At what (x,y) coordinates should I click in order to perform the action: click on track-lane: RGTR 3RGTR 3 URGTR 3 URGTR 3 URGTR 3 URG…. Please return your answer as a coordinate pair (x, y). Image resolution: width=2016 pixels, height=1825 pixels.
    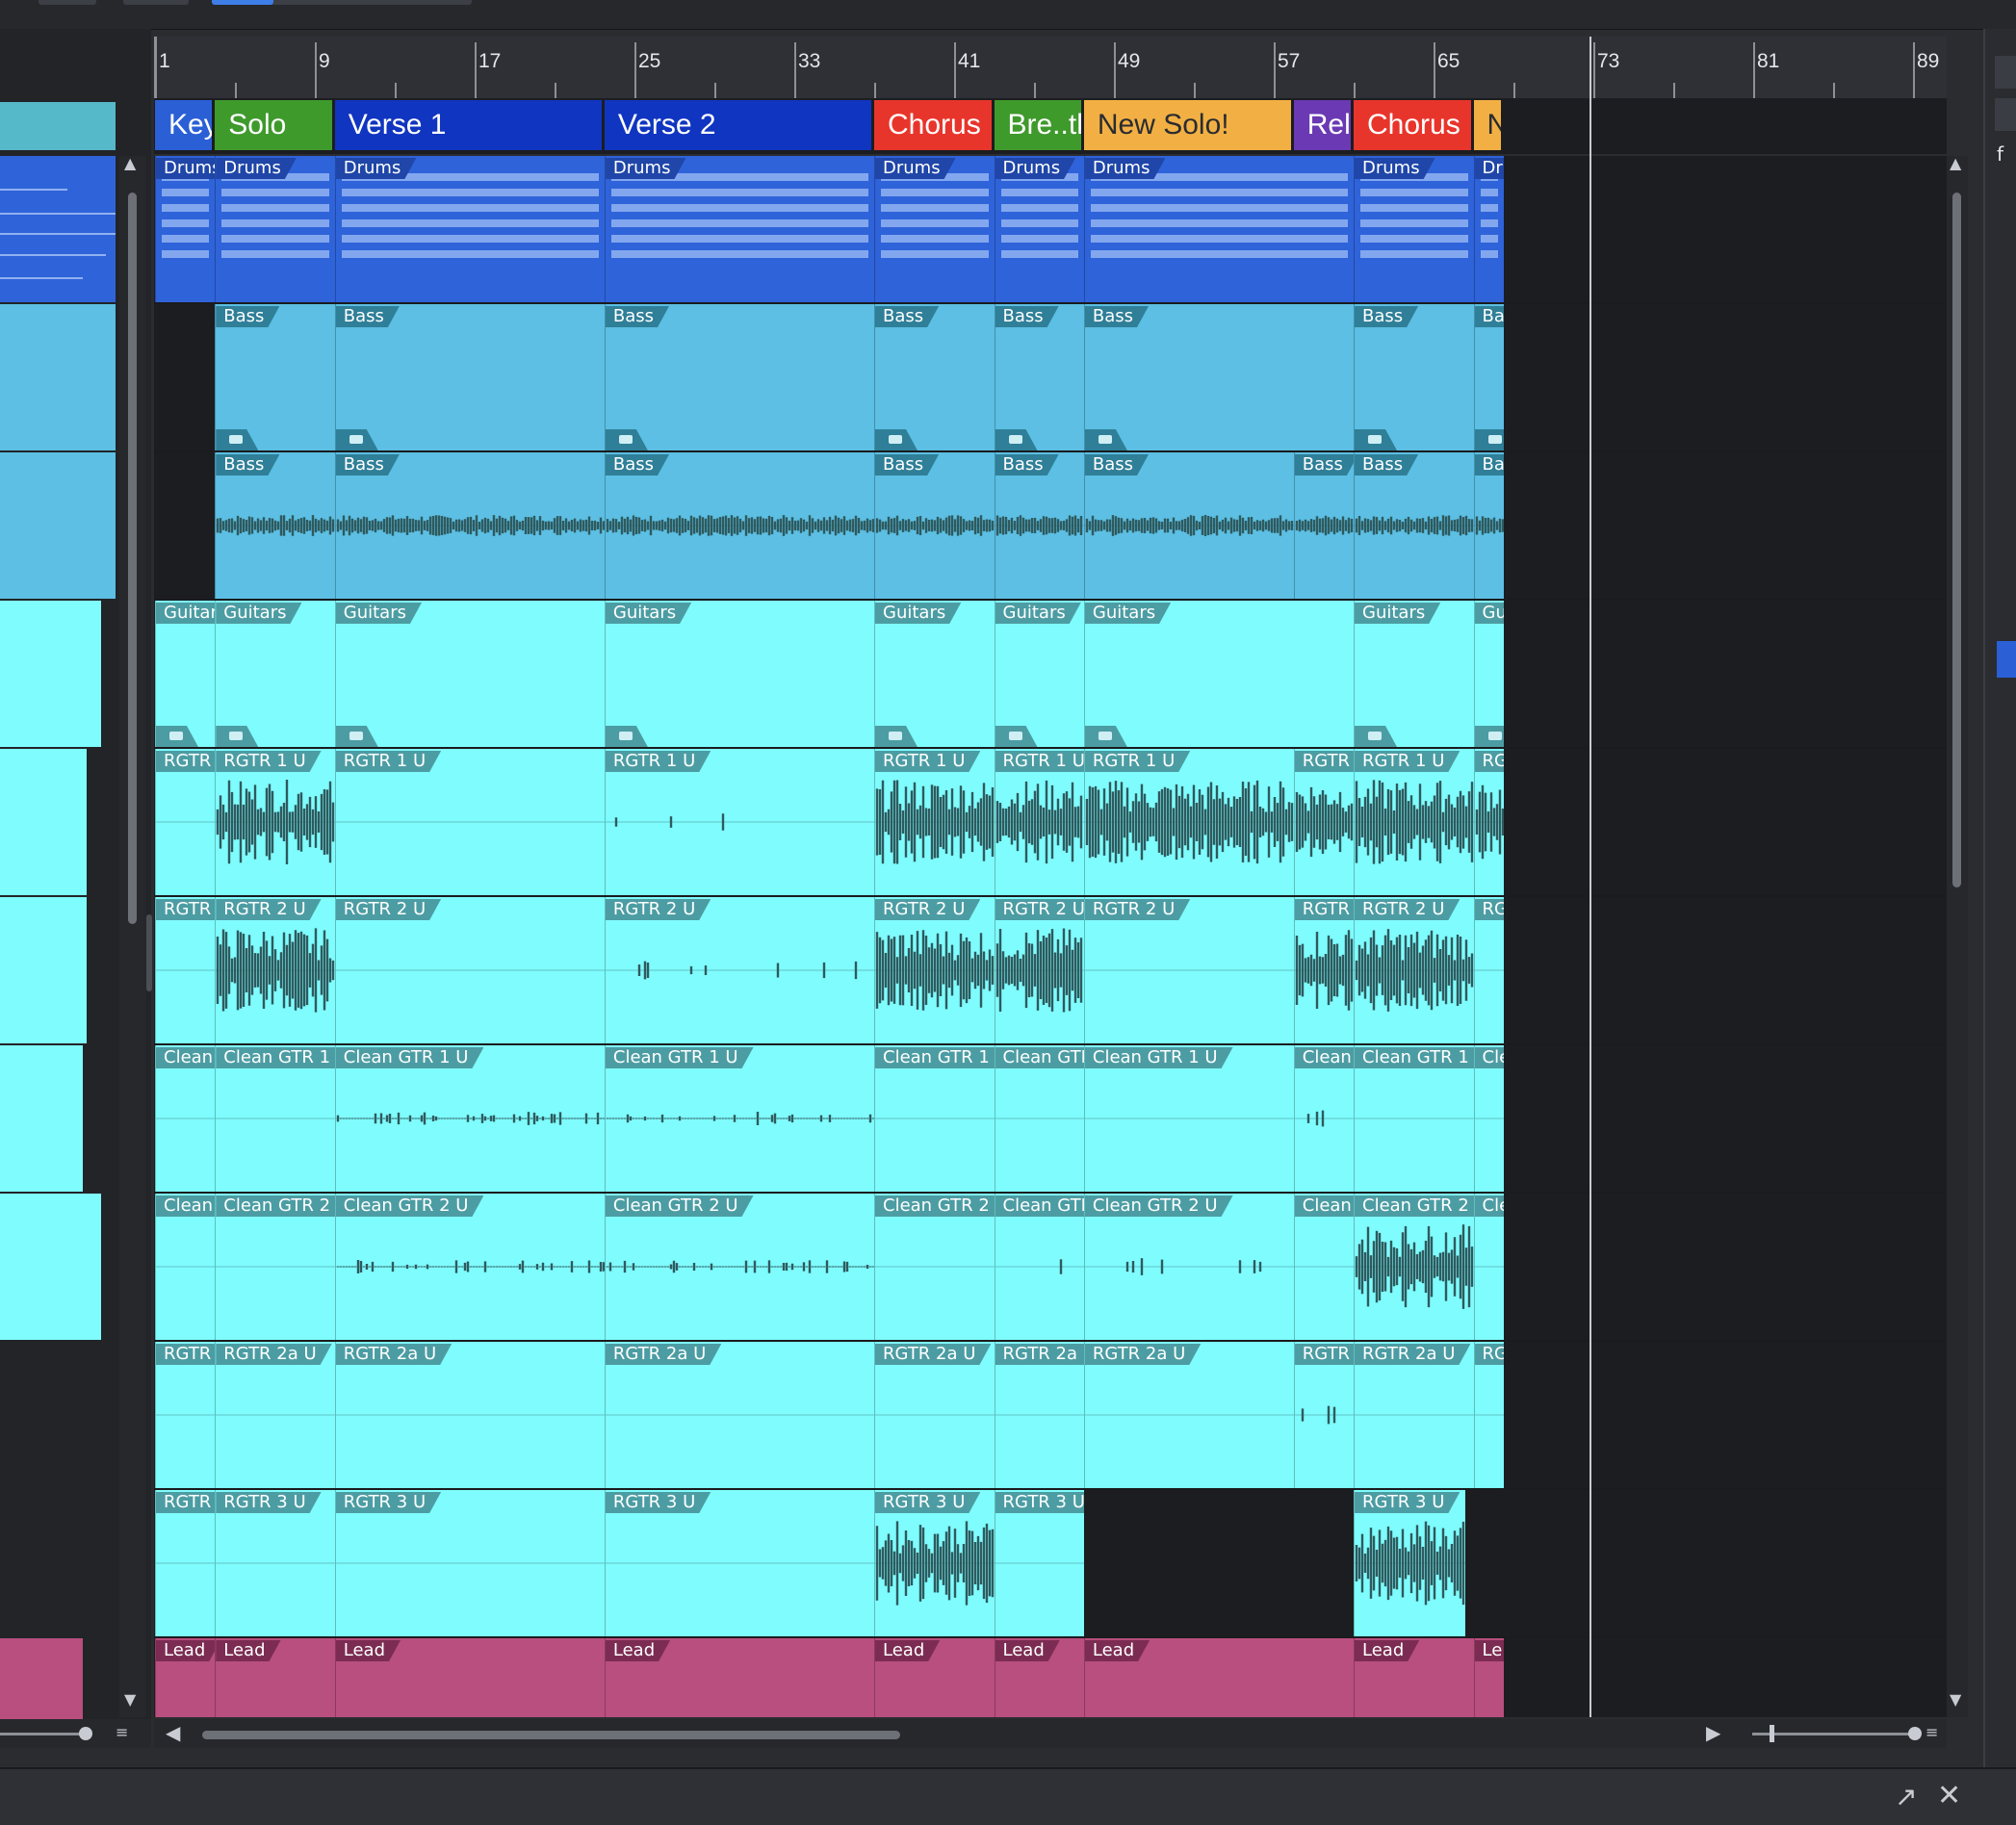
    Looking at the image, I should click on (1051, 1564).